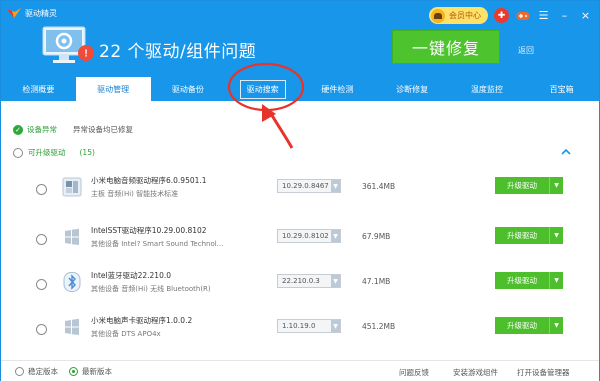 The image size is (600, 381). Describe the element at coordinates (135, 194) in the screenshot. I see `driver-description: 主板 音频(Hi) 智能技术标准` at that location.